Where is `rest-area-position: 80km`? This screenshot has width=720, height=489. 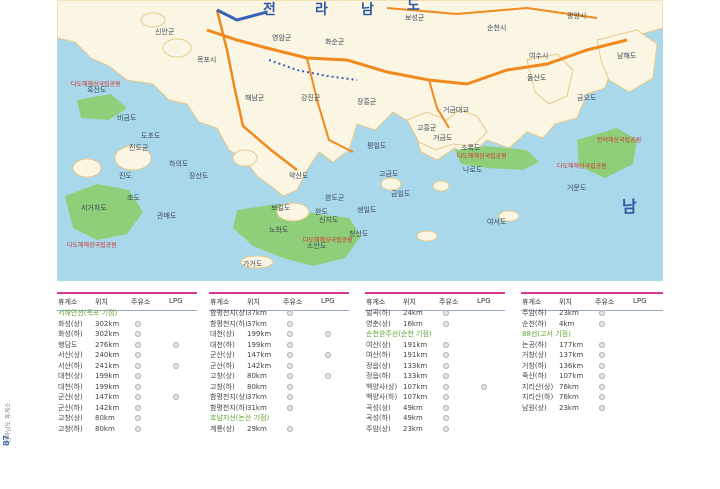
rest-area-position: 80km is located at coordinates (257, 376).